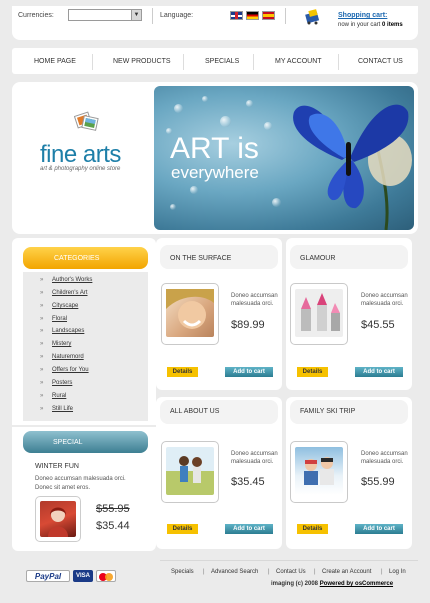  Describe the element at coordinates (327, 411) in the screenshot. I see `product-title: FAMILY SKI TRIP` at that location.